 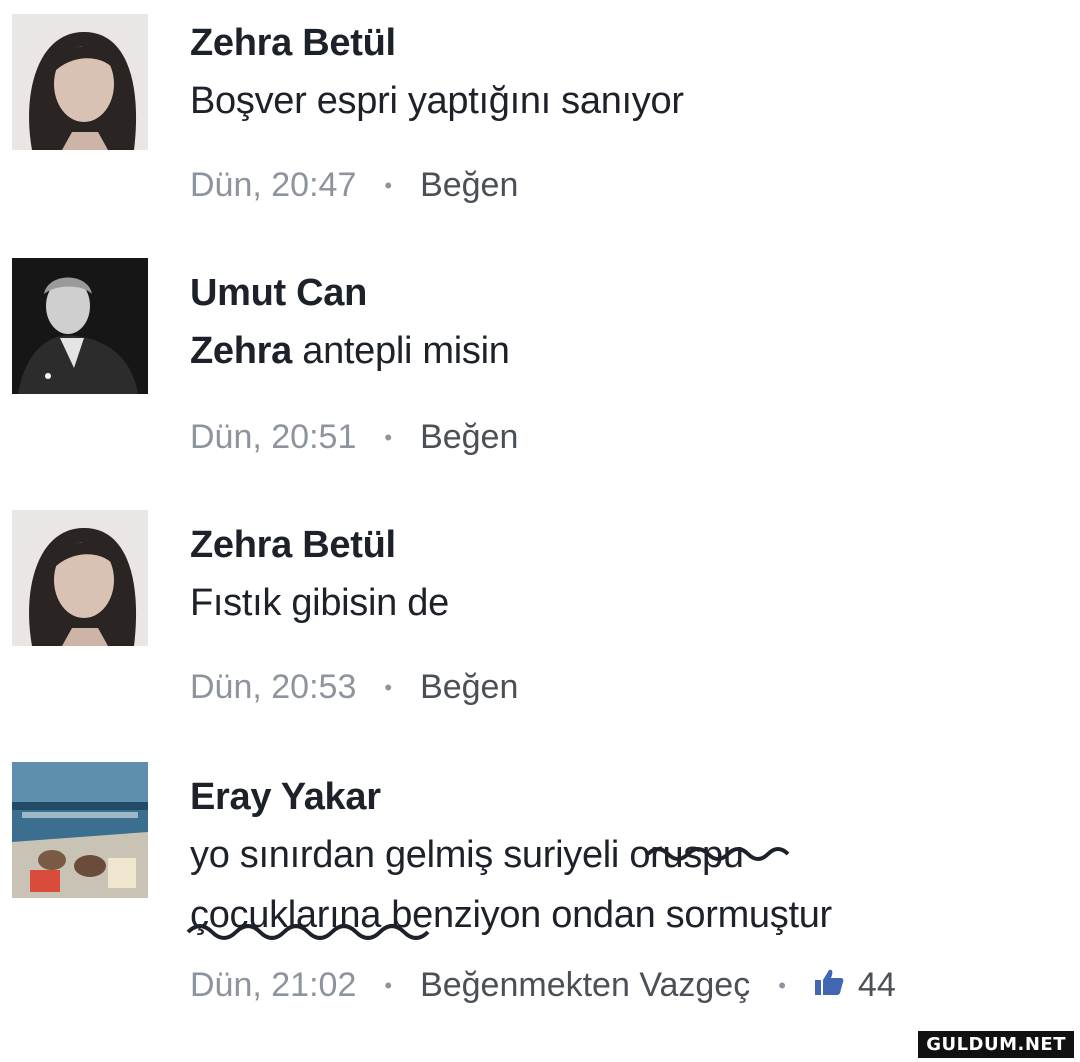 What do you see at coordinates (319, 603) in the screenshot?
I see `comment-text: Fıstık gibisin de` at bounding box center [319, 603].